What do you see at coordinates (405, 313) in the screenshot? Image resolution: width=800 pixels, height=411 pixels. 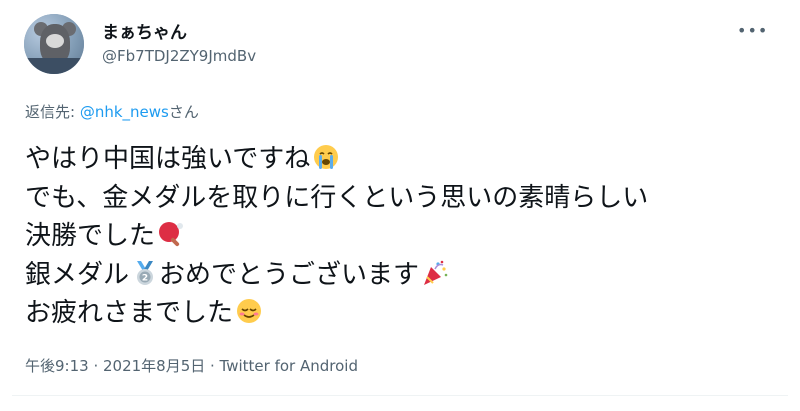 I see `tweet-line: お疲れさまでした` at bounding box center [405, 313].